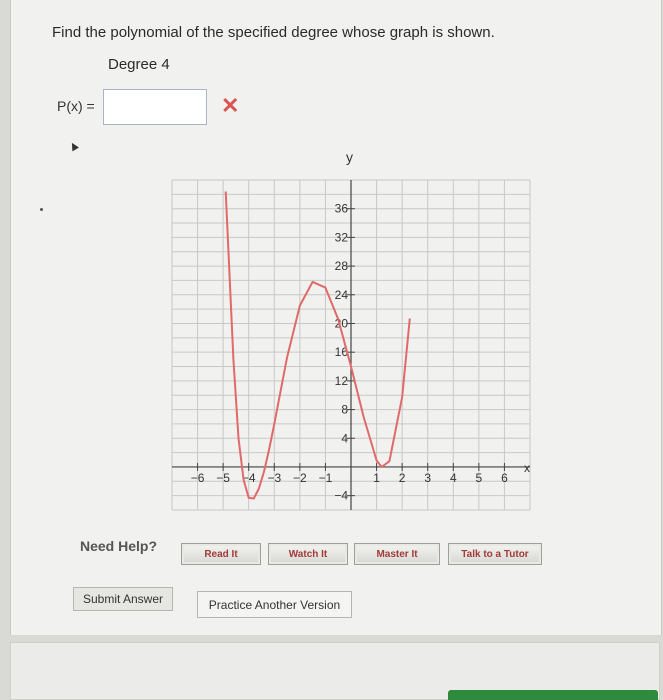  Describe the element at coordinates (397, 554) in the screenshot. I see `master-it-button: Master It` at that location.